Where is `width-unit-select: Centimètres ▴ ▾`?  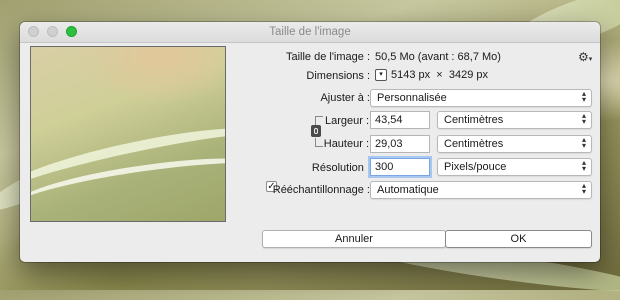 width-unit-select: Centimètres ▴ ▾ is located at coordinates (514, 120).